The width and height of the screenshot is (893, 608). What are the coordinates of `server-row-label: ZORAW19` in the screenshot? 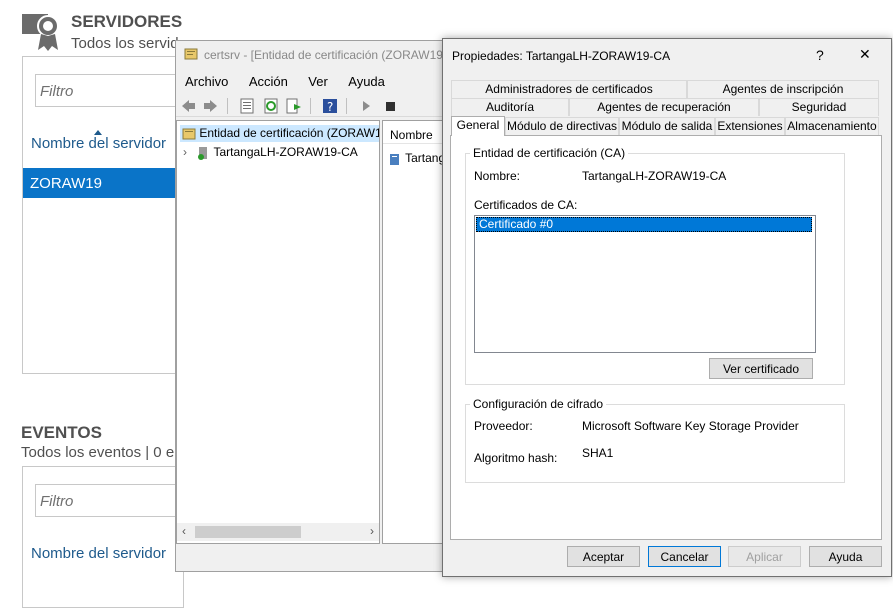 It's located at (66, 183).